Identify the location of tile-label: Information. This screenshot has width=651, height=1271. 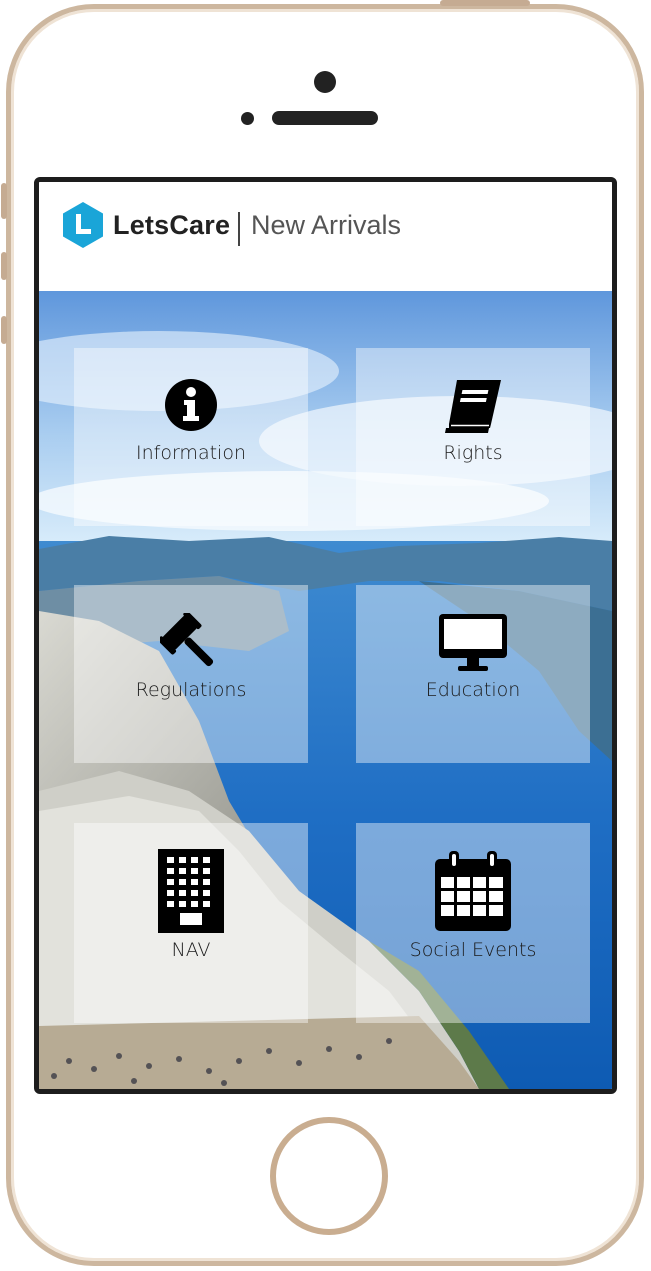
(191, 453).